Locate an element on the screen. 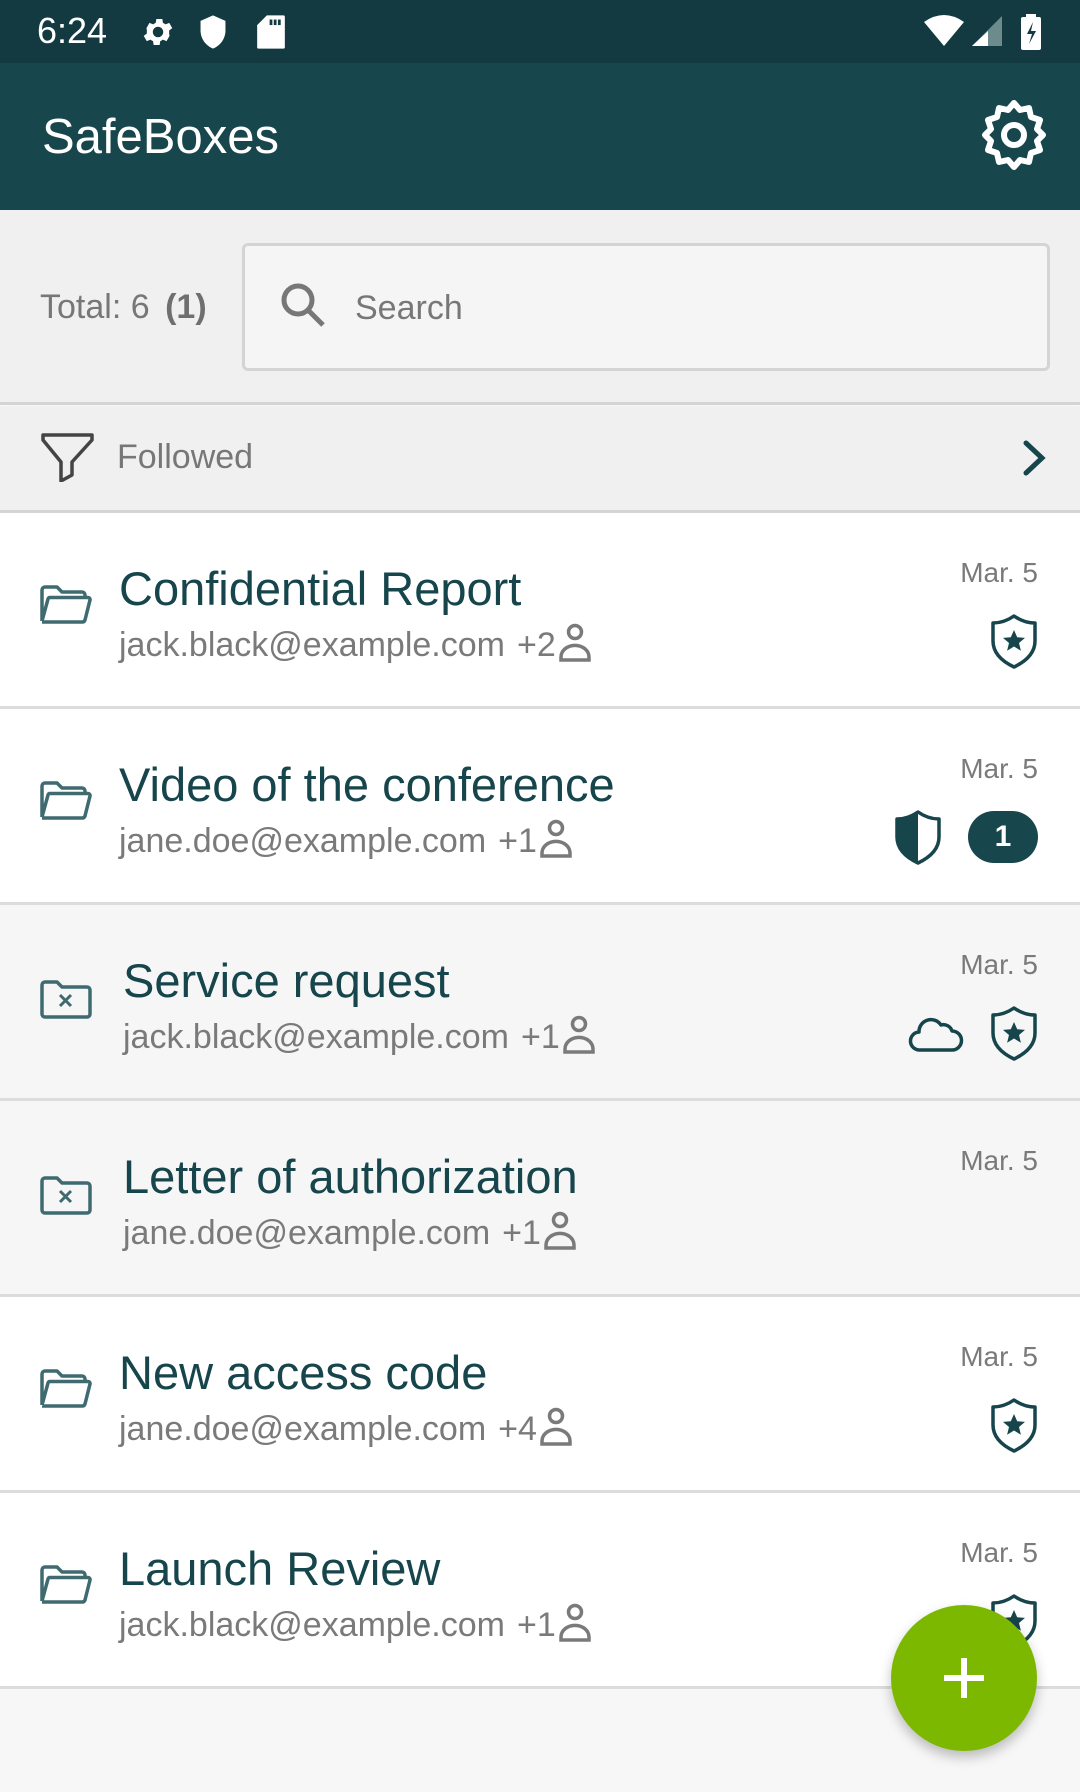  plus-icon is located at coordinates (964, 1678).